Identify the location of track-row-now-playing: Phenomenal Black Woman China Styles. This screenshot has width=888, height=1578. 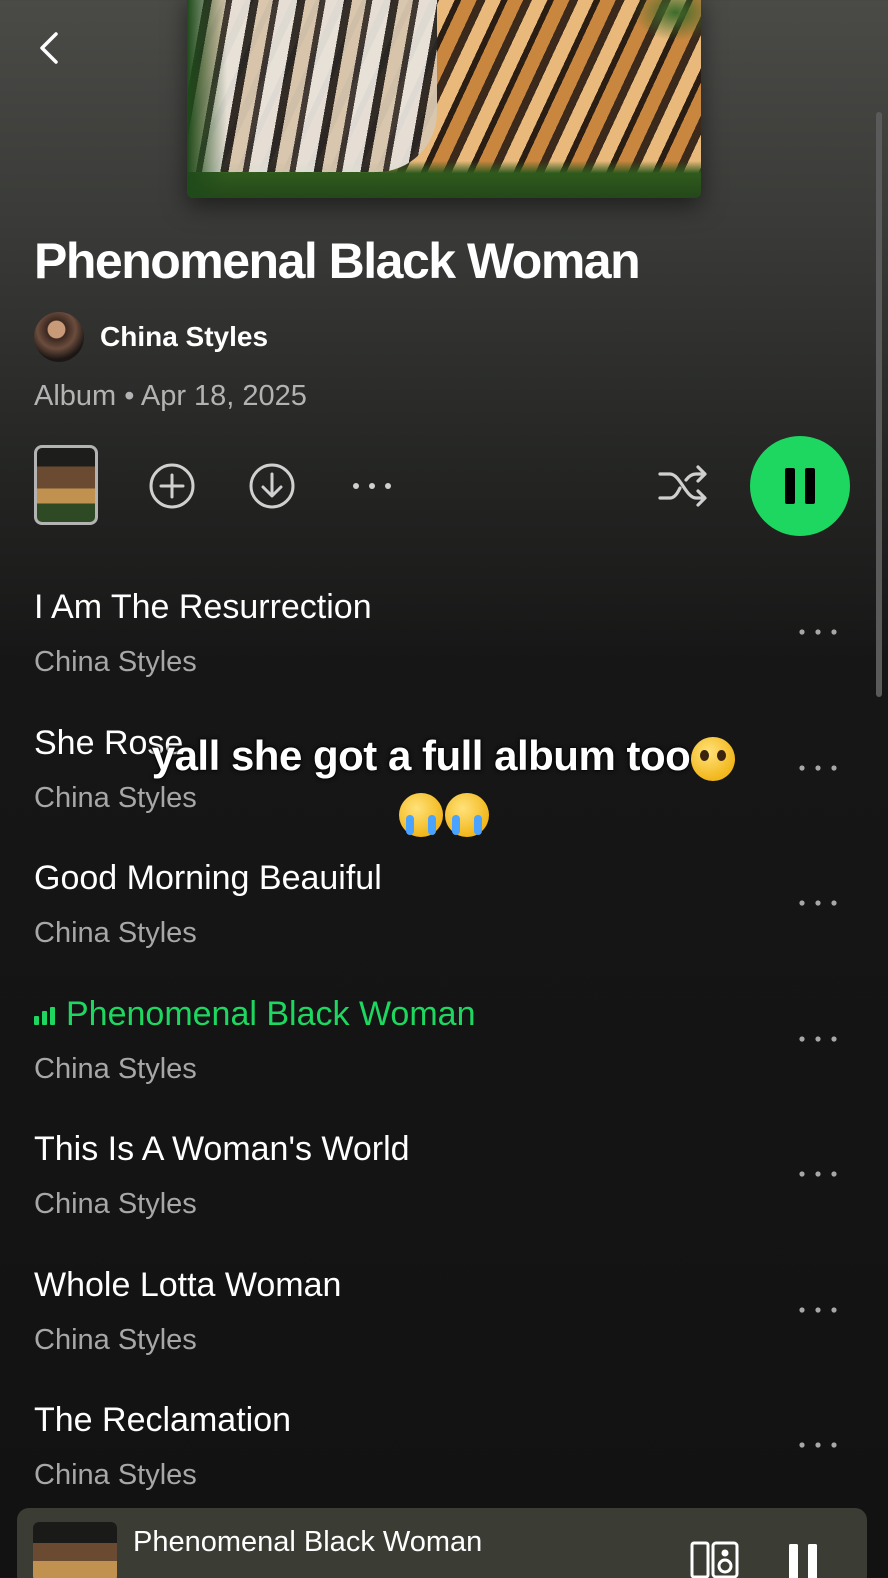
(444, 1057).